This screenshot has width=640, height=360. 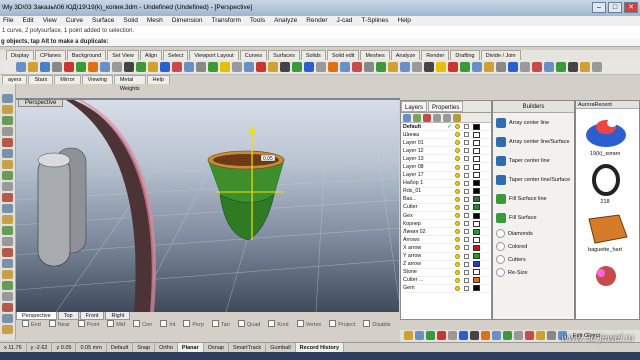 What do you see at coordinates (253, 55) in the screenshot?
I see `toolbar-tab: Curves` at bounding box center [253, 55].